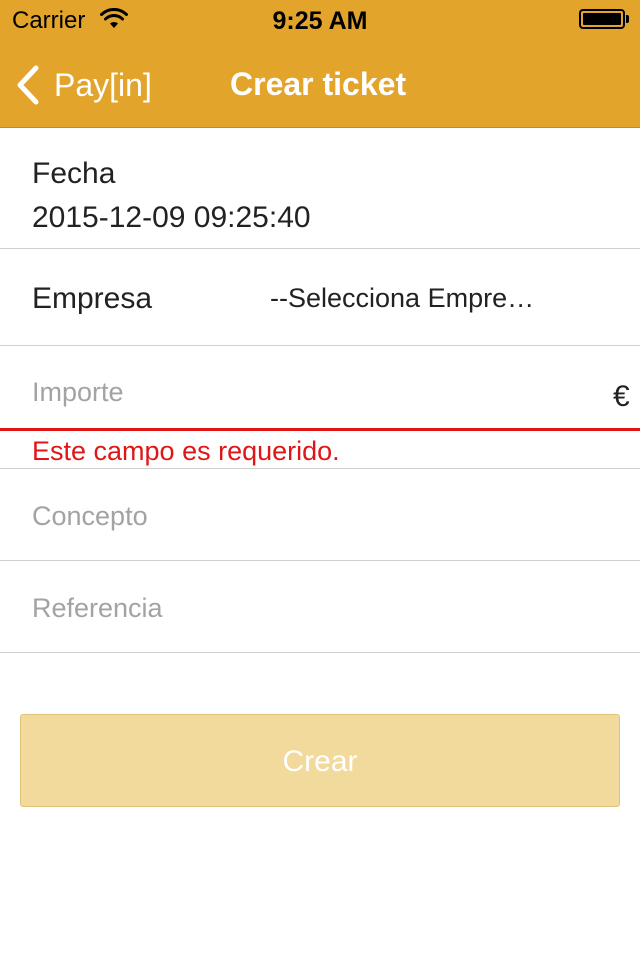 Image resolution: width=640 pixels, height=960 pixels. Describe the element at coordinates (320, 429) in the screenshot. I see `error-underline` at that location.